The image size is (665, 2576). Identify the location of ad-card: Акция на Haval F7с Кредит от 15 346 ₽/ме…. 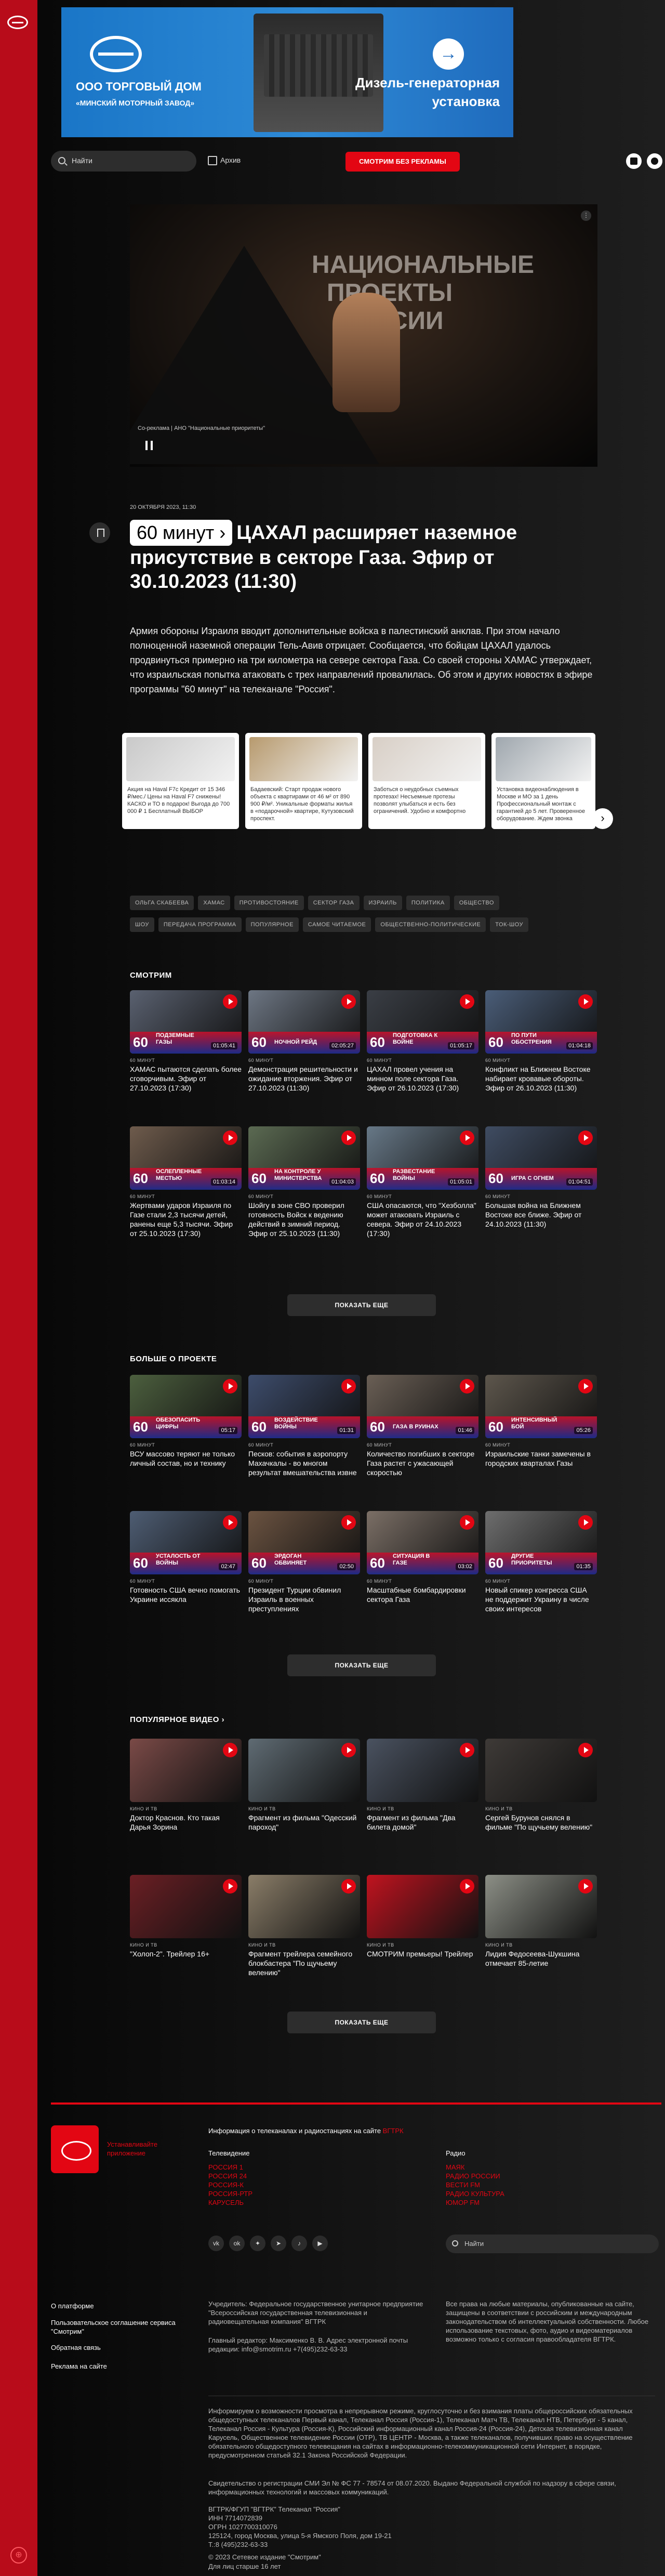
(180, 781).